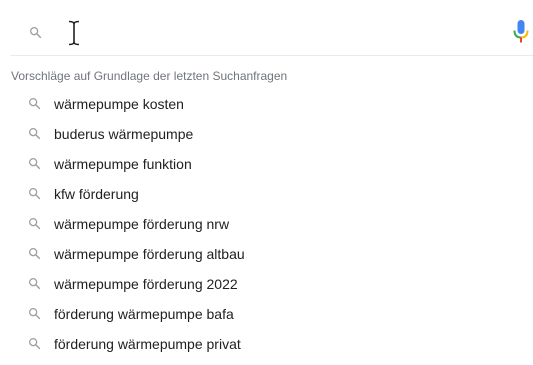 The width and height of the screenshot is (533, 365). I want to click on suggestion-item: wärmepumpe funktion, so click(266, 164).